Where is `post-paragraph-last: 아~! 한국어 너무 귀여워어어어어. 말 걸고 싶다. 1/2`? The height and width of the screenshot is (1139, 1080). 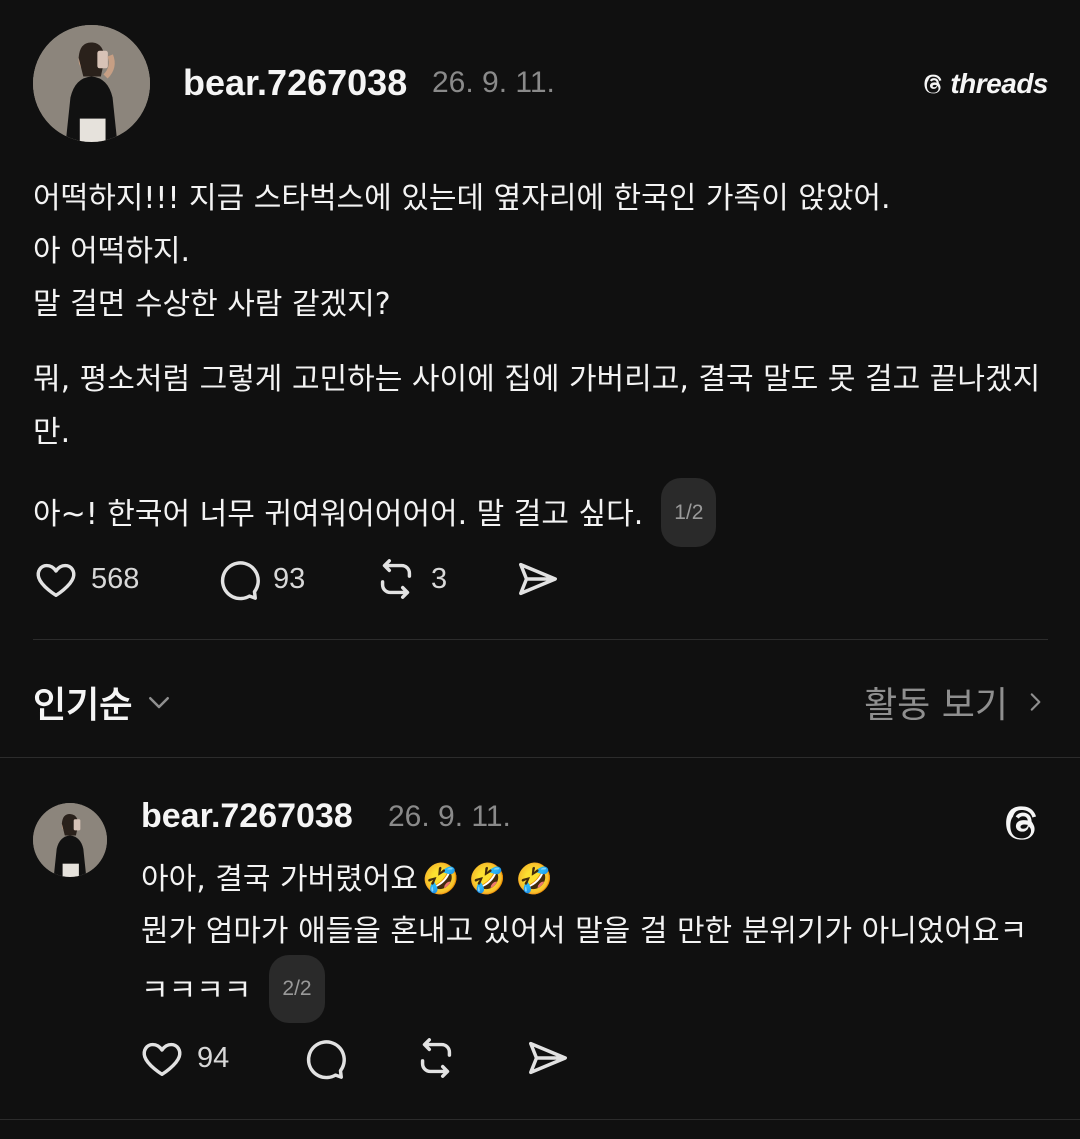
post-paragraph-last: 아~! 한국어 너무 귀여워어어어어. 말 걸고 싶다. 1/2 is located at coordinates (540, 514).